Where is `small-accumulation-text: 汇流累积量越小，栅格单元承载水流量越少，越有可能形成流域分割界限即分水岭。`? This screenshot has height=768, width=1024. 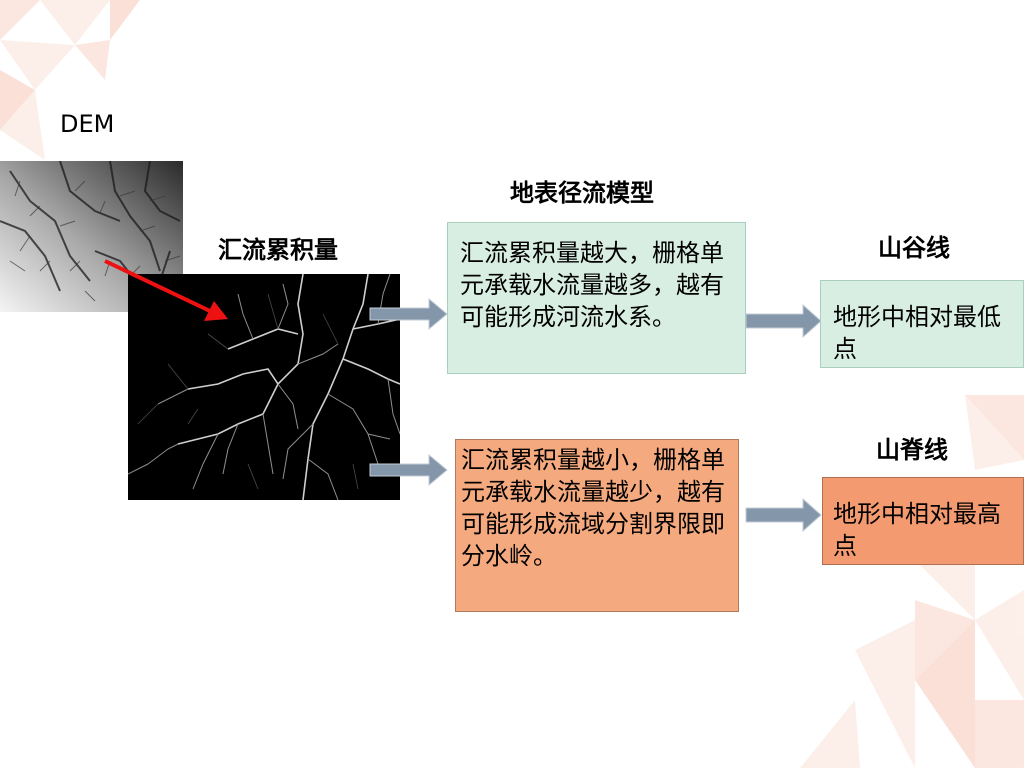
small-accumulation-text: 汇流累积量越小，栅格单元承载水流量越少，越有可能形成流域分割界限即分水岭。 is located at coordinates (593, 508).